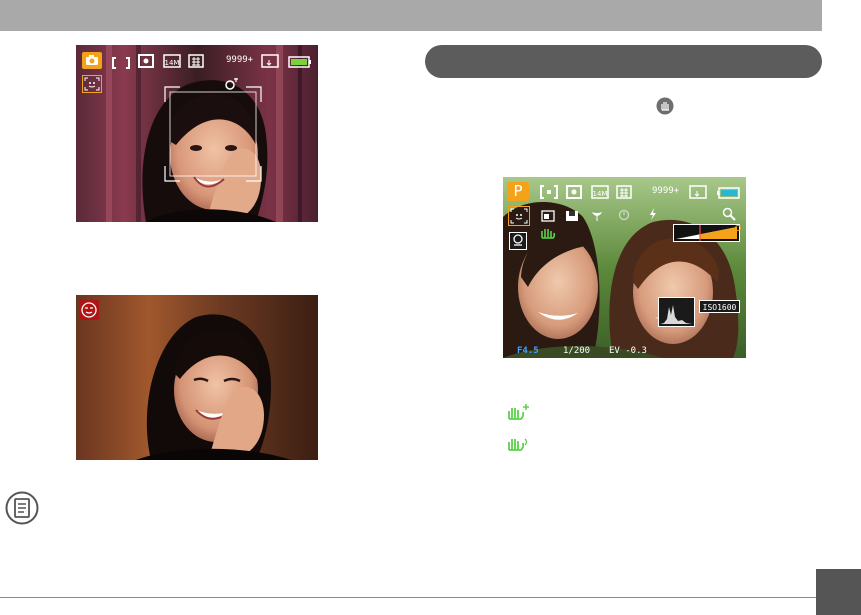 The width and height of the screenshot is (861, 615). I want to click on page-number-tab, so click(838, 592).